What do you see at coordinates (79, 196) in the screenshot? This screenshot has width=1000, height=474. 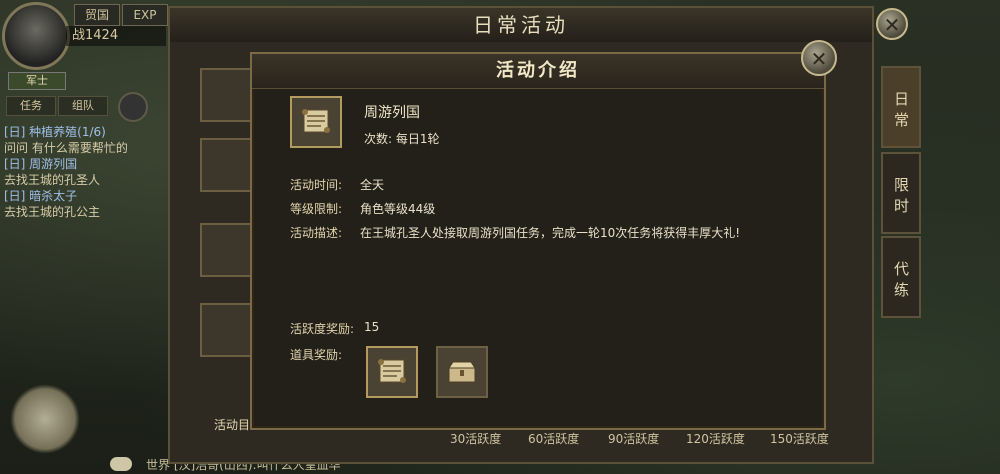 I see `task-head: [日] 暗杀太子` at bounding box center [79, 196].